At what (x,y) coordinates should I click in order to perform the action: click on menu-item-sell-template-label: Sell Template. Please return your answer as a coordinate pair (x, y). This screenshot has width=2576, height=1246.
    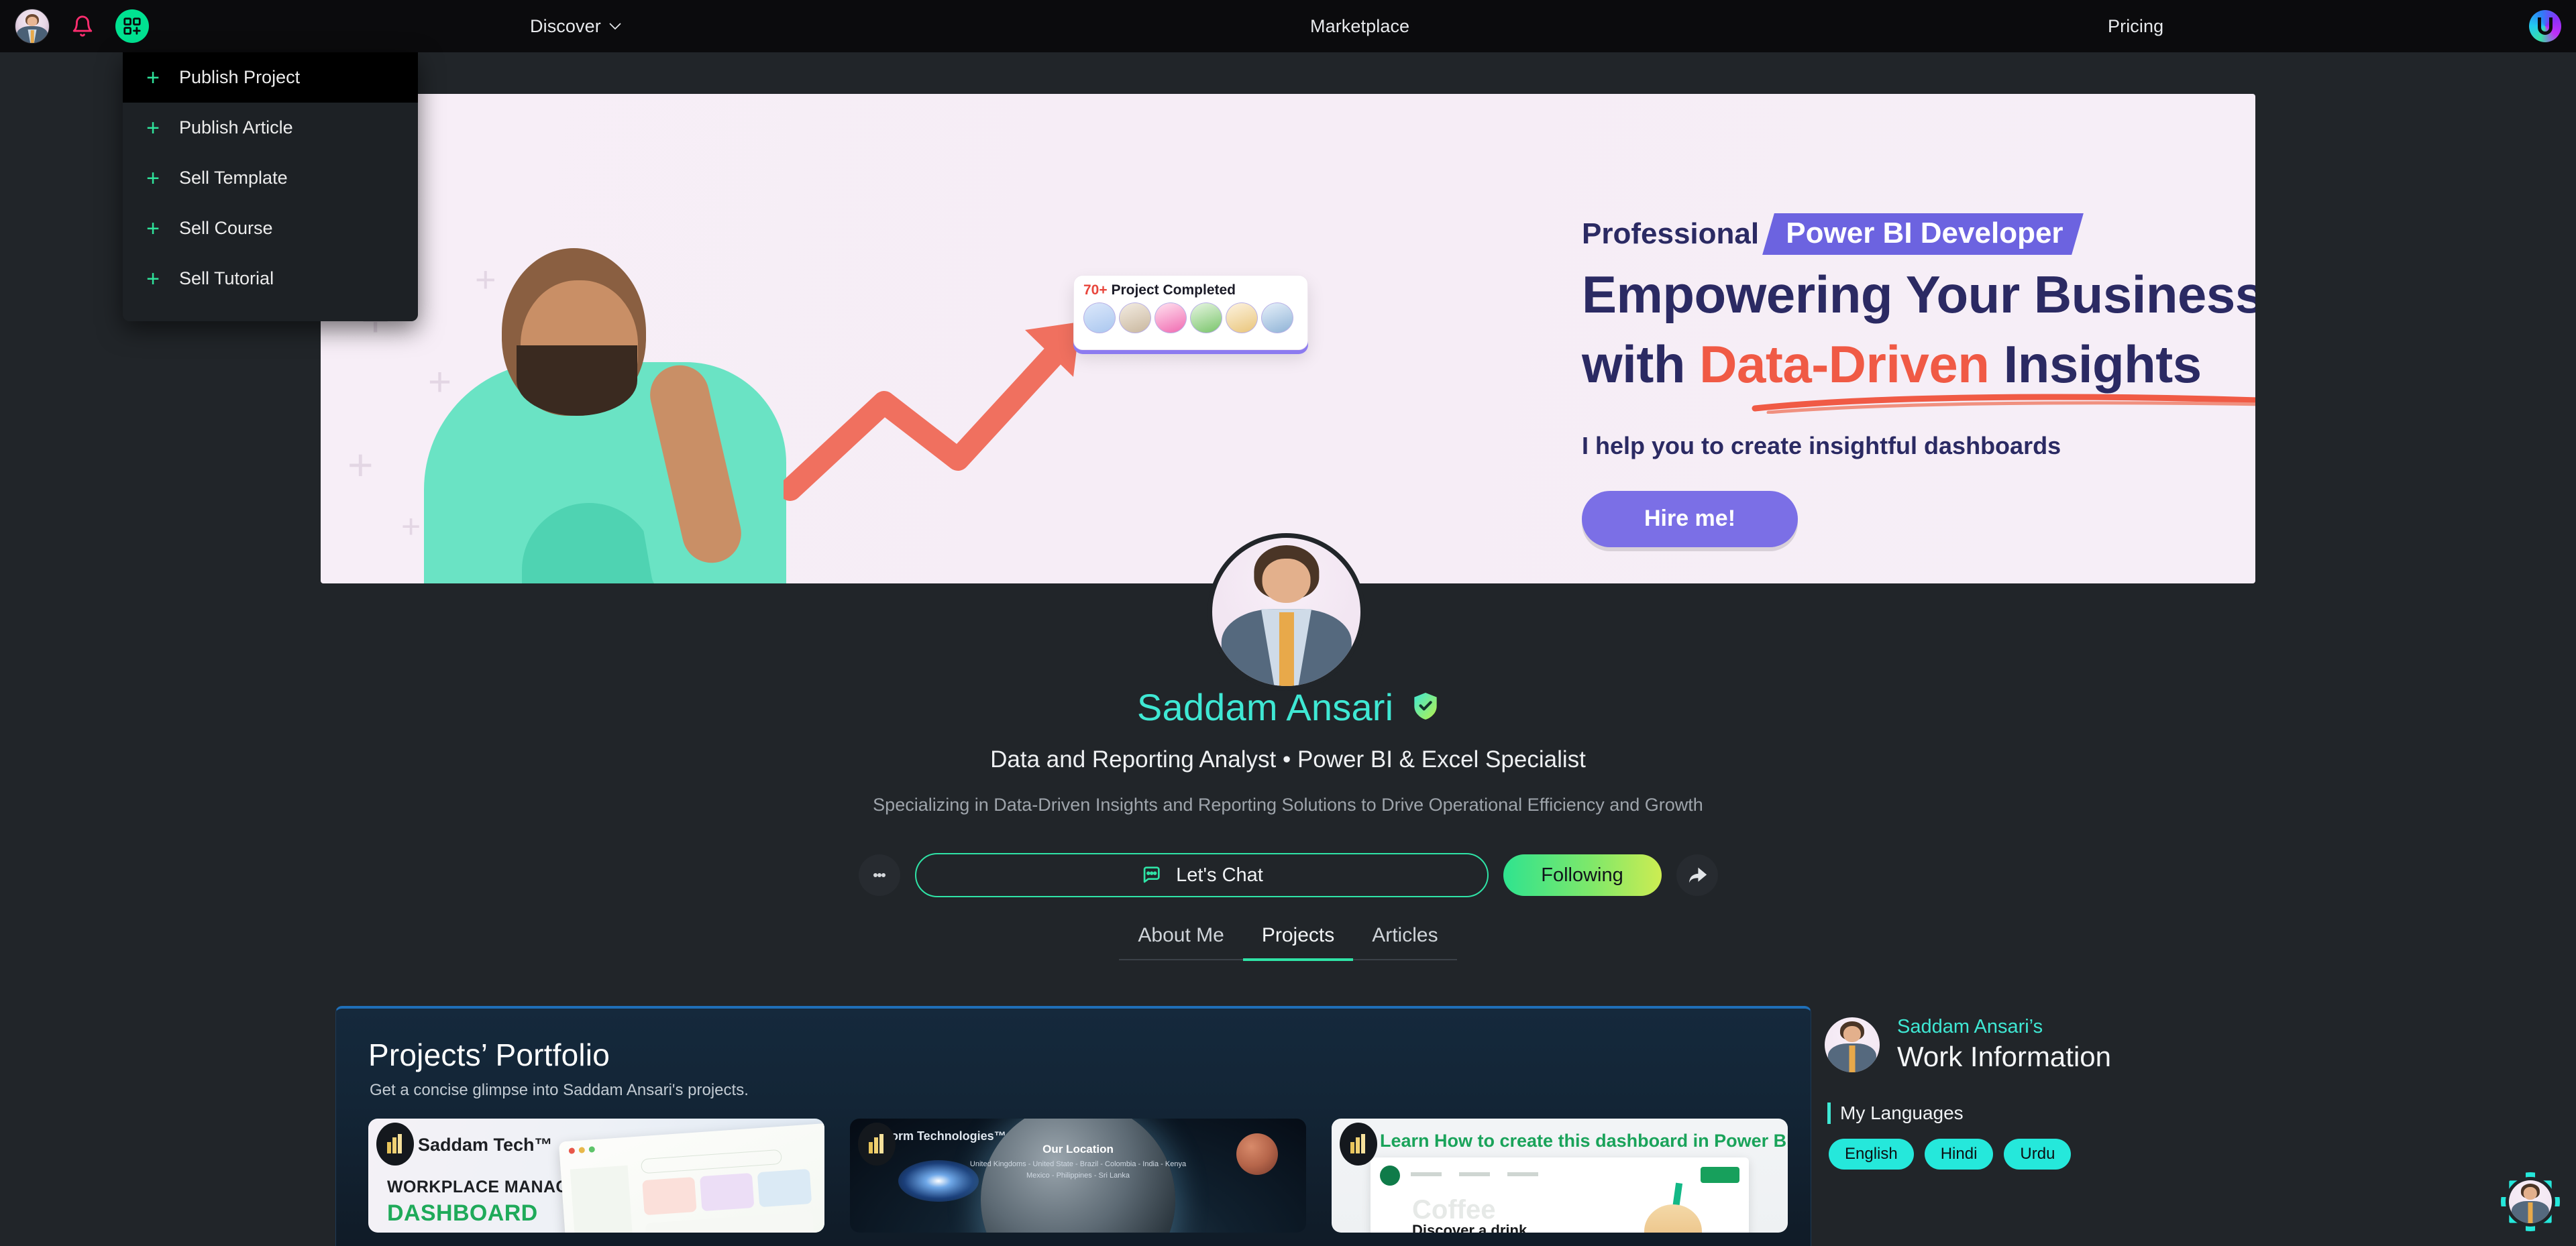
    Looking at the image, I should click on (233, 178).